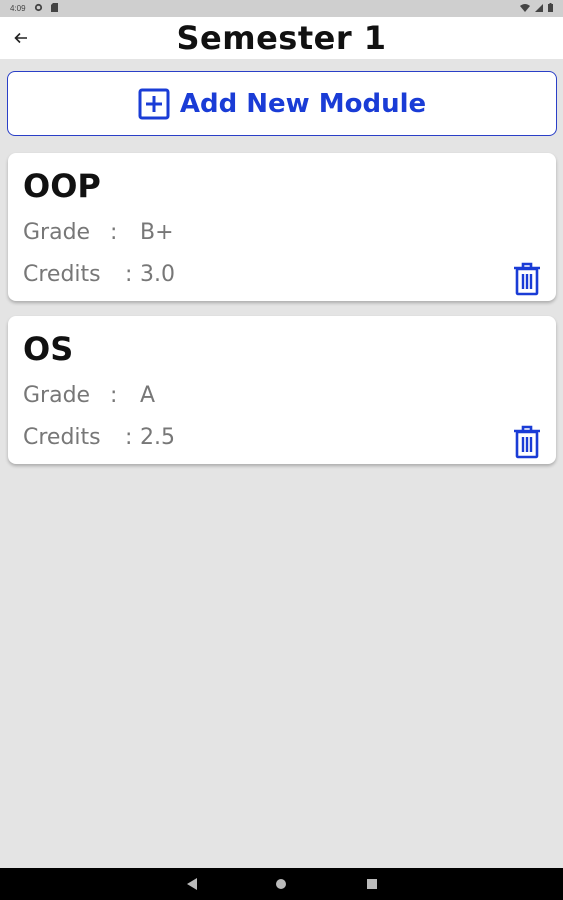 Image resolution: width=563 pixels, height=900 pixels. What do you see at coordinates (18, 8) in the screenshot?
I see `status-time: 4:09` at bounding box center [18, 8].